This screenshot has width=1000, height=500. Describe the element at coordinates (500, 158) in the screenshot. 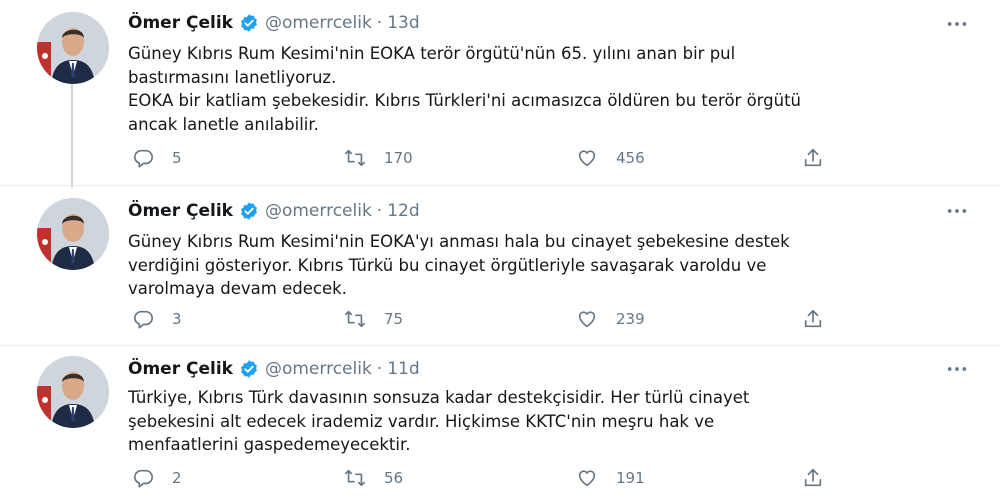

I see `tweet-actions: 5 170 456` at that location.